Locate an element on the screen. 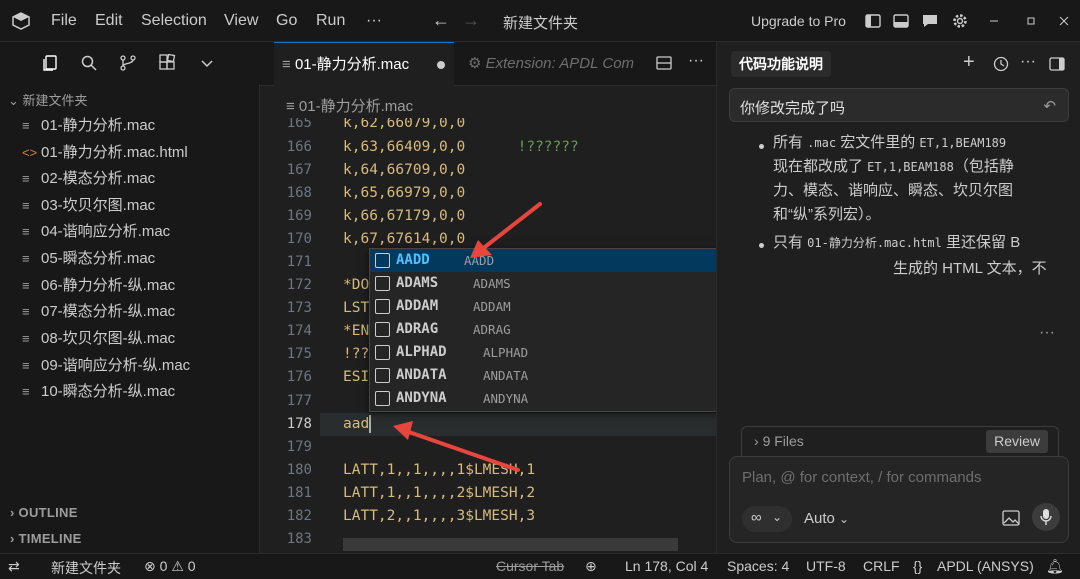 Image resolution: width=1080 pixels, height=579 pixels. folder-header: ⌄ 新建文件夹 is located at coordinates (48, 99).